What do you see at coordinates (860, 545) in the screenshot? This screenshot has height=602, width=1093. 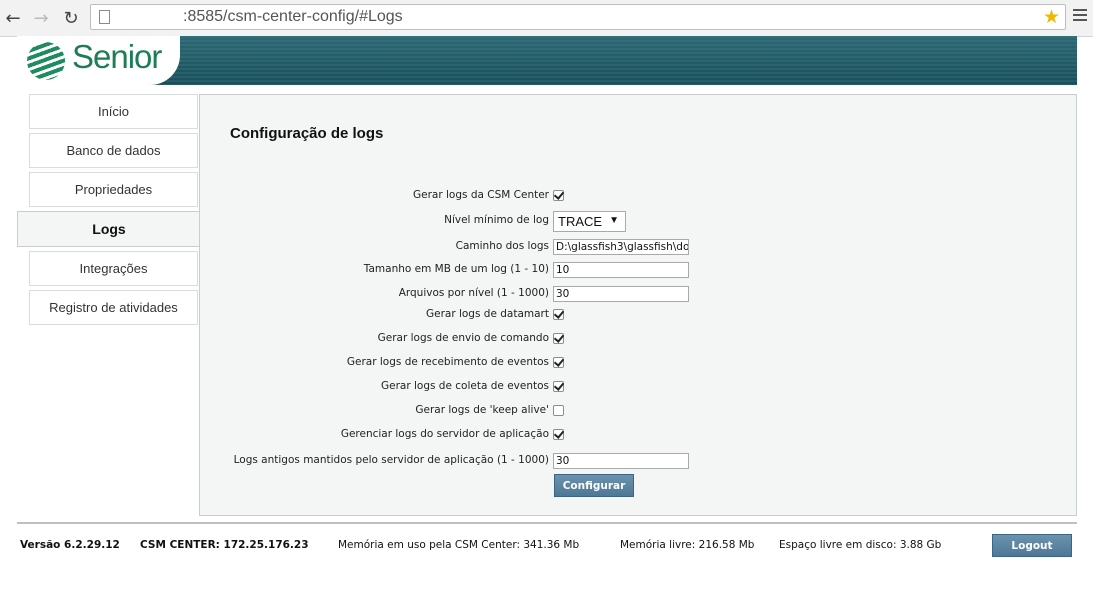 I see `footer-espaco-disco: Espaço livre em disco: 3.88 Gb` at bounding box center [860, 545].